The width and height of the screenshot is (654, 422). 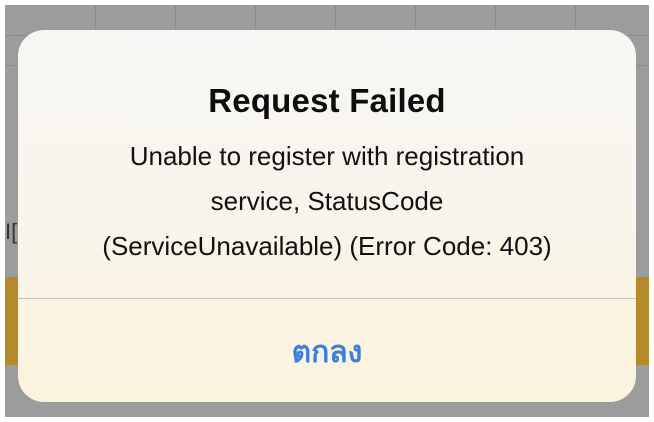 I want to click on background-text-fragment: I[, so click(x=11, y=231).